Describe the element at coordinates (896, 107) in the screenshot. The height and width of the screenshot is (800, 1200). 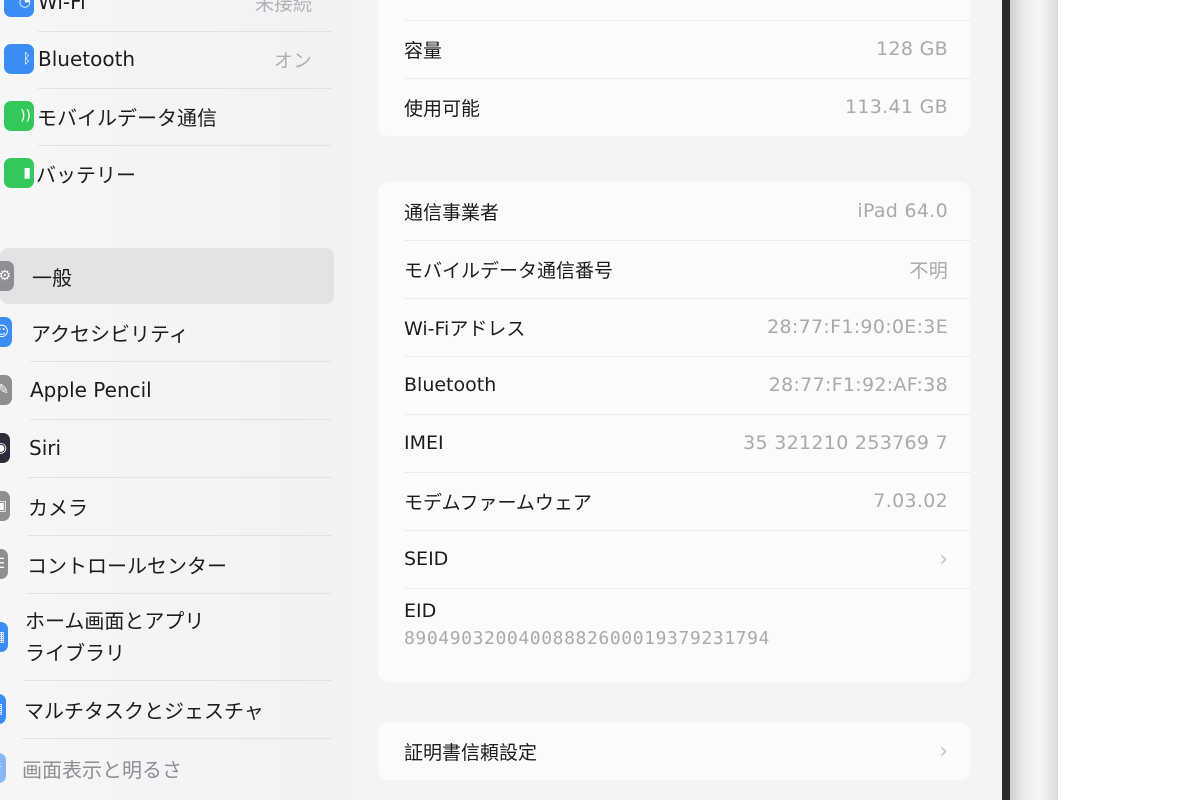
I see `available-value: 113.41 GB` at that location.